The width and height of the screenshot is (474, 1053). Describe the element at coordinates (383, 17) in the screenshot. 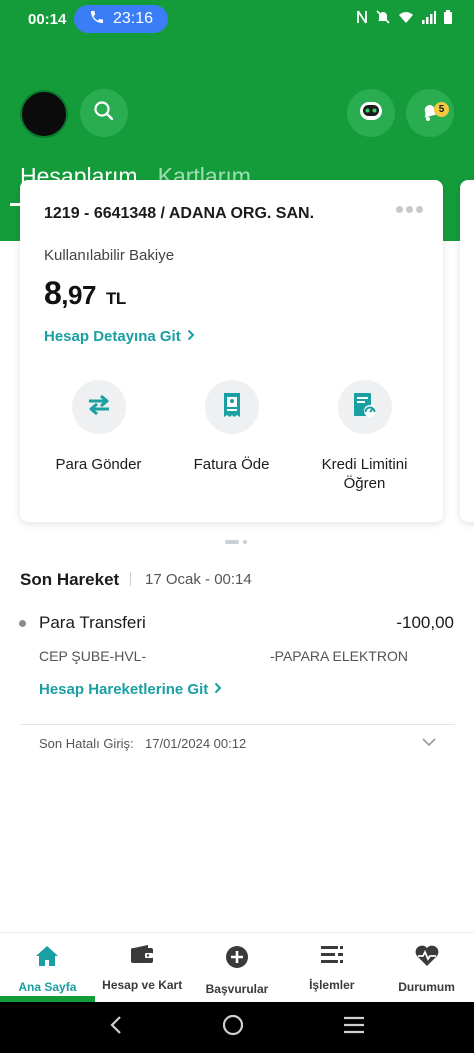

I see `mute-bell-icon` at that location.